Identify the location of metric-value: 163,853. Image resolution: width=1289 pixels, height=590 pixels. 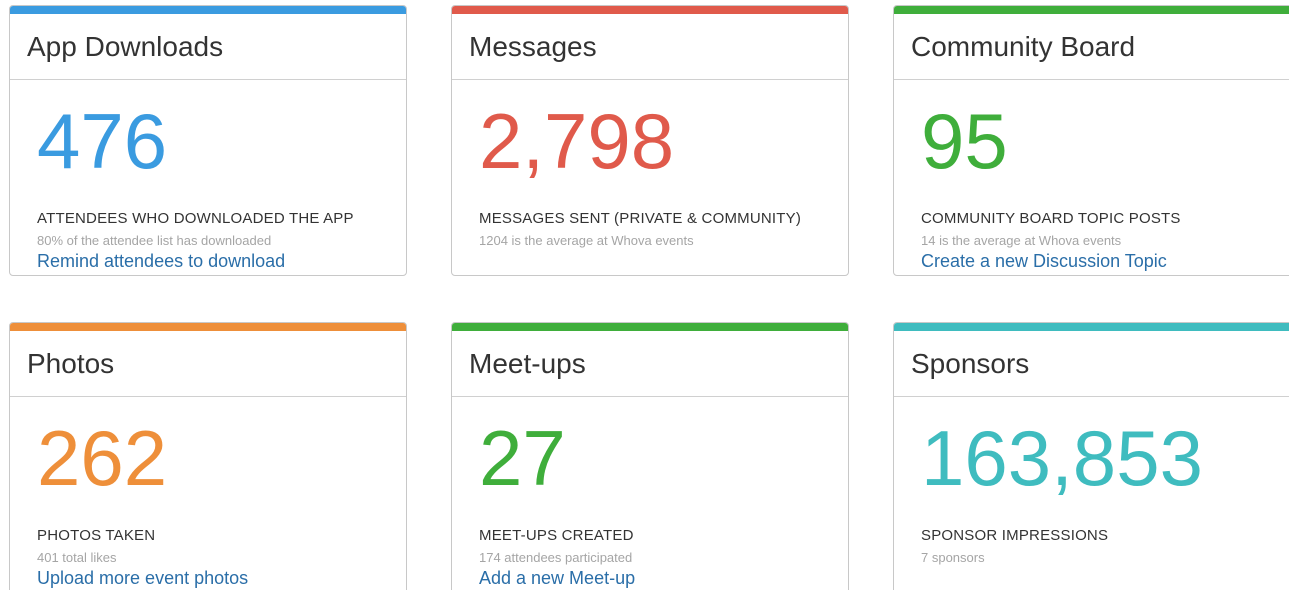
(1062, 458).